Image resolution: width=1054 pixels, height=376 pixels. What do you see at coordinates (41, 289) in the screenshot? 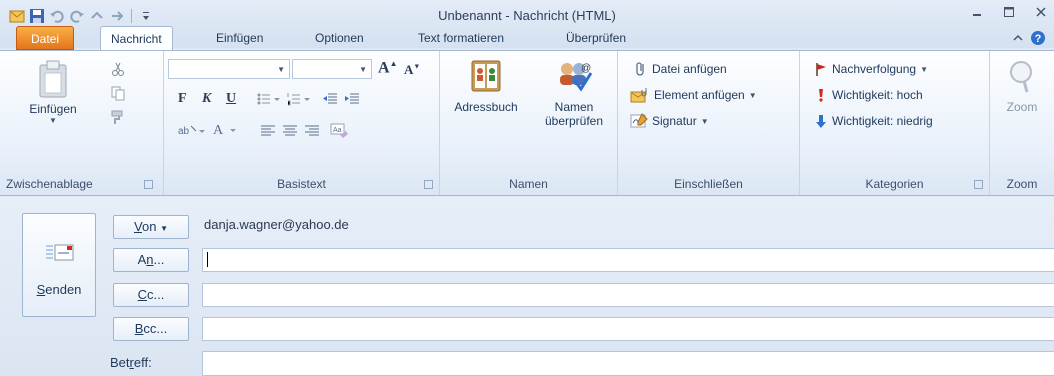
I see `send-label-accesskey: S` at bounding box center [41, 289].